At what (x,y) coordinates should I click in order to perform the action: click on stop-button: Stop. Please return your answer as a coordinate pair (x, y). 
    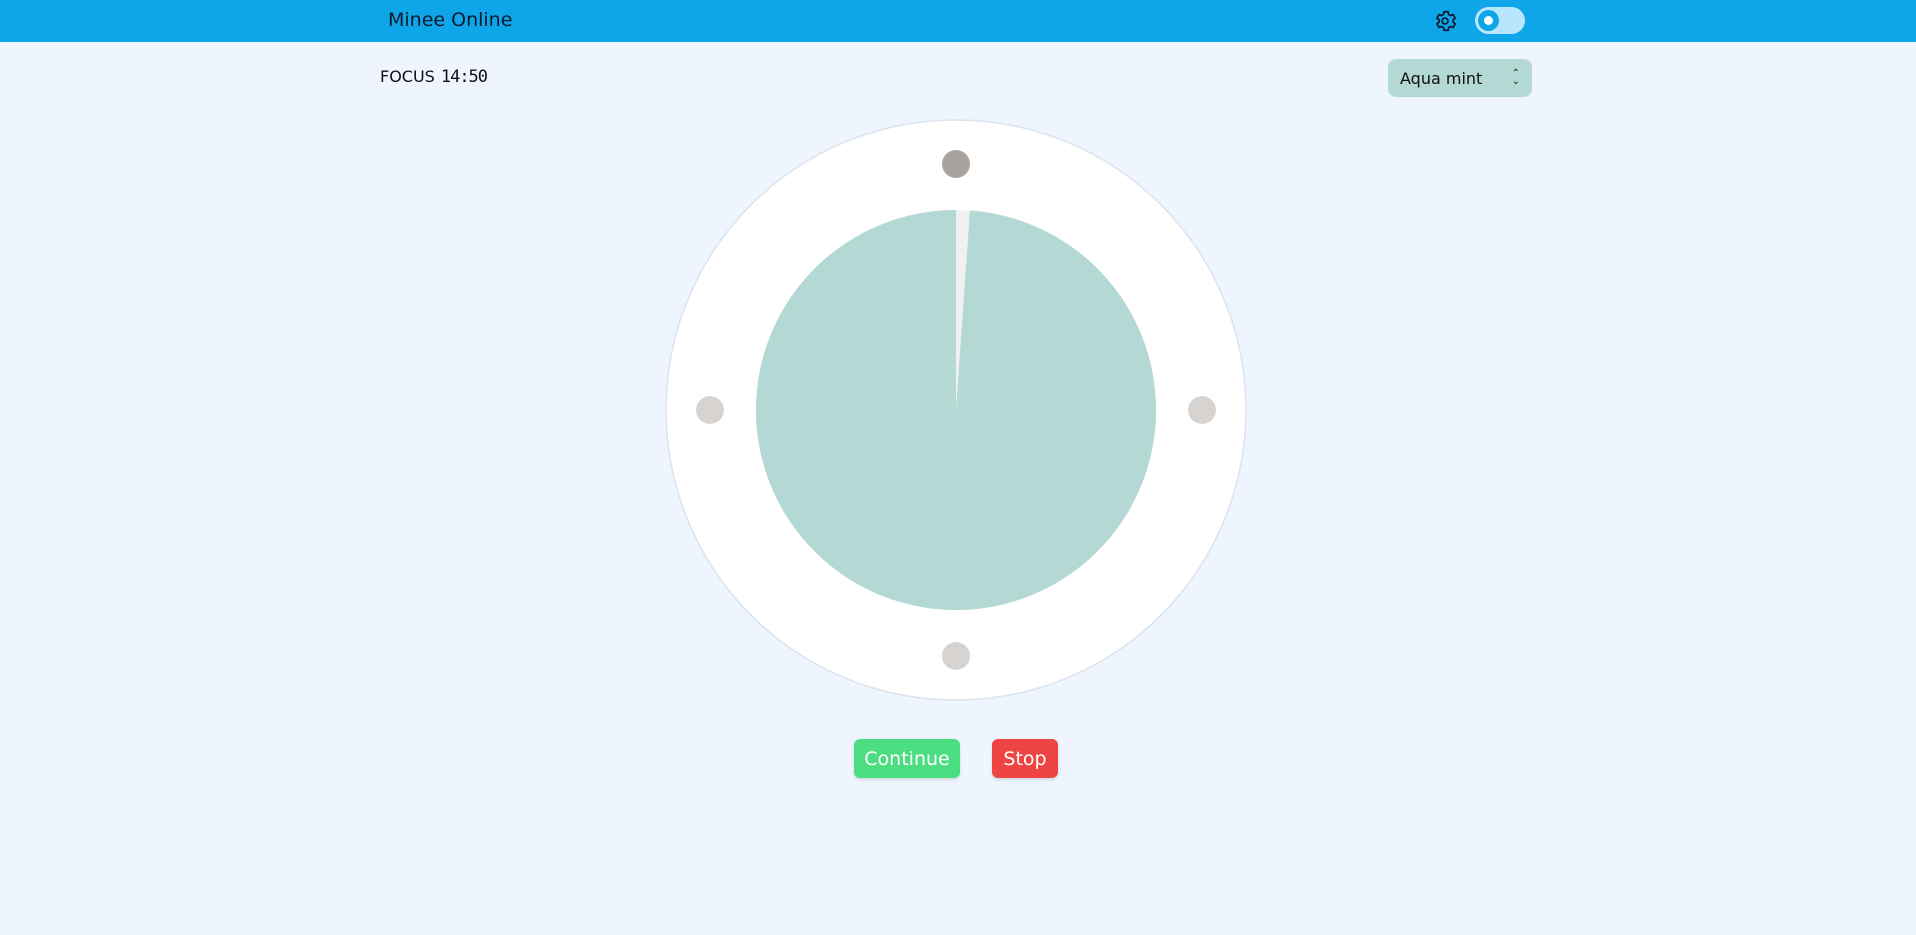
    Looking at the image, I should click on (1025, 758).